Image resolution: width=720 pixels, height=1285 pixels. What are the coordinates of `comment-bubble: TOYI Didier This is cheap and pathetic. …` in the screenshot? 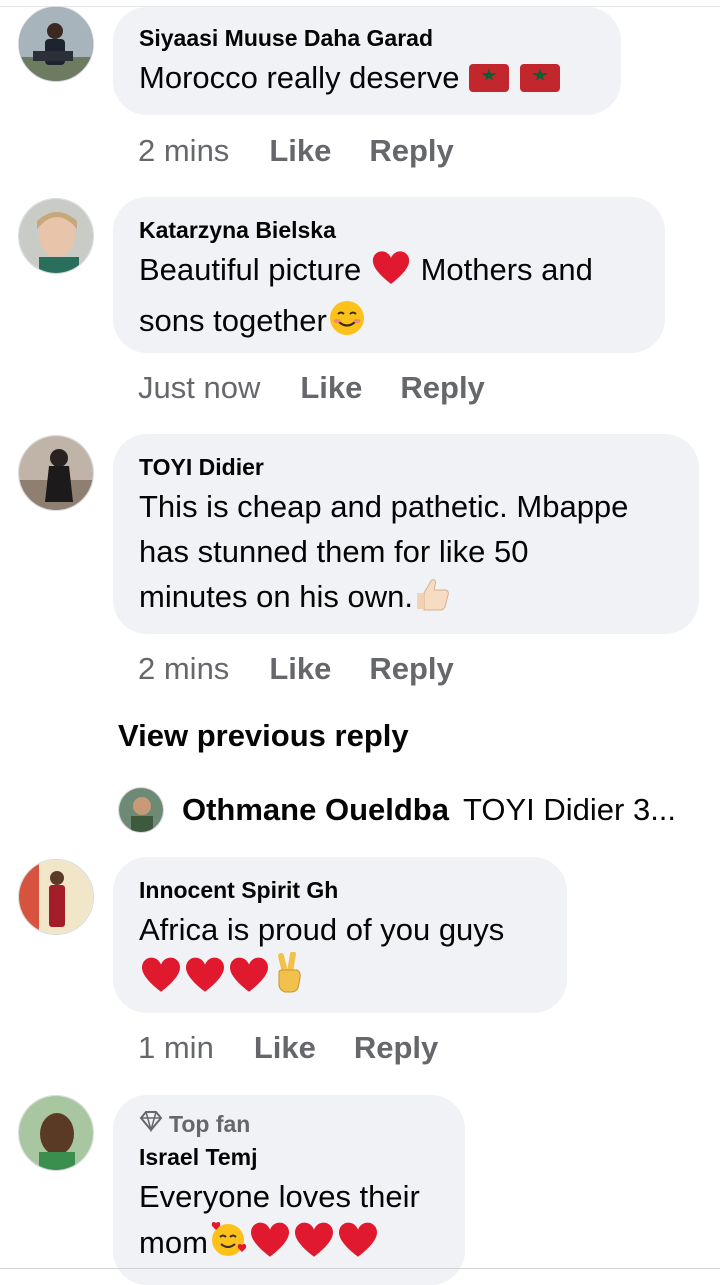 It's located at (406, 534).